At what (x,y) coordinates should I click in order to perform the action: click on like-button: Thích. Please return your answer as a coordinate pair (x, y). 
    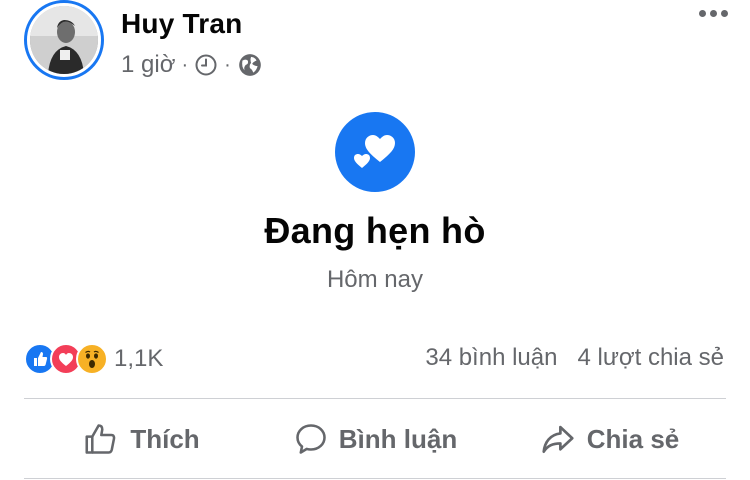
    Looking at the image, I should click on (141, 439).